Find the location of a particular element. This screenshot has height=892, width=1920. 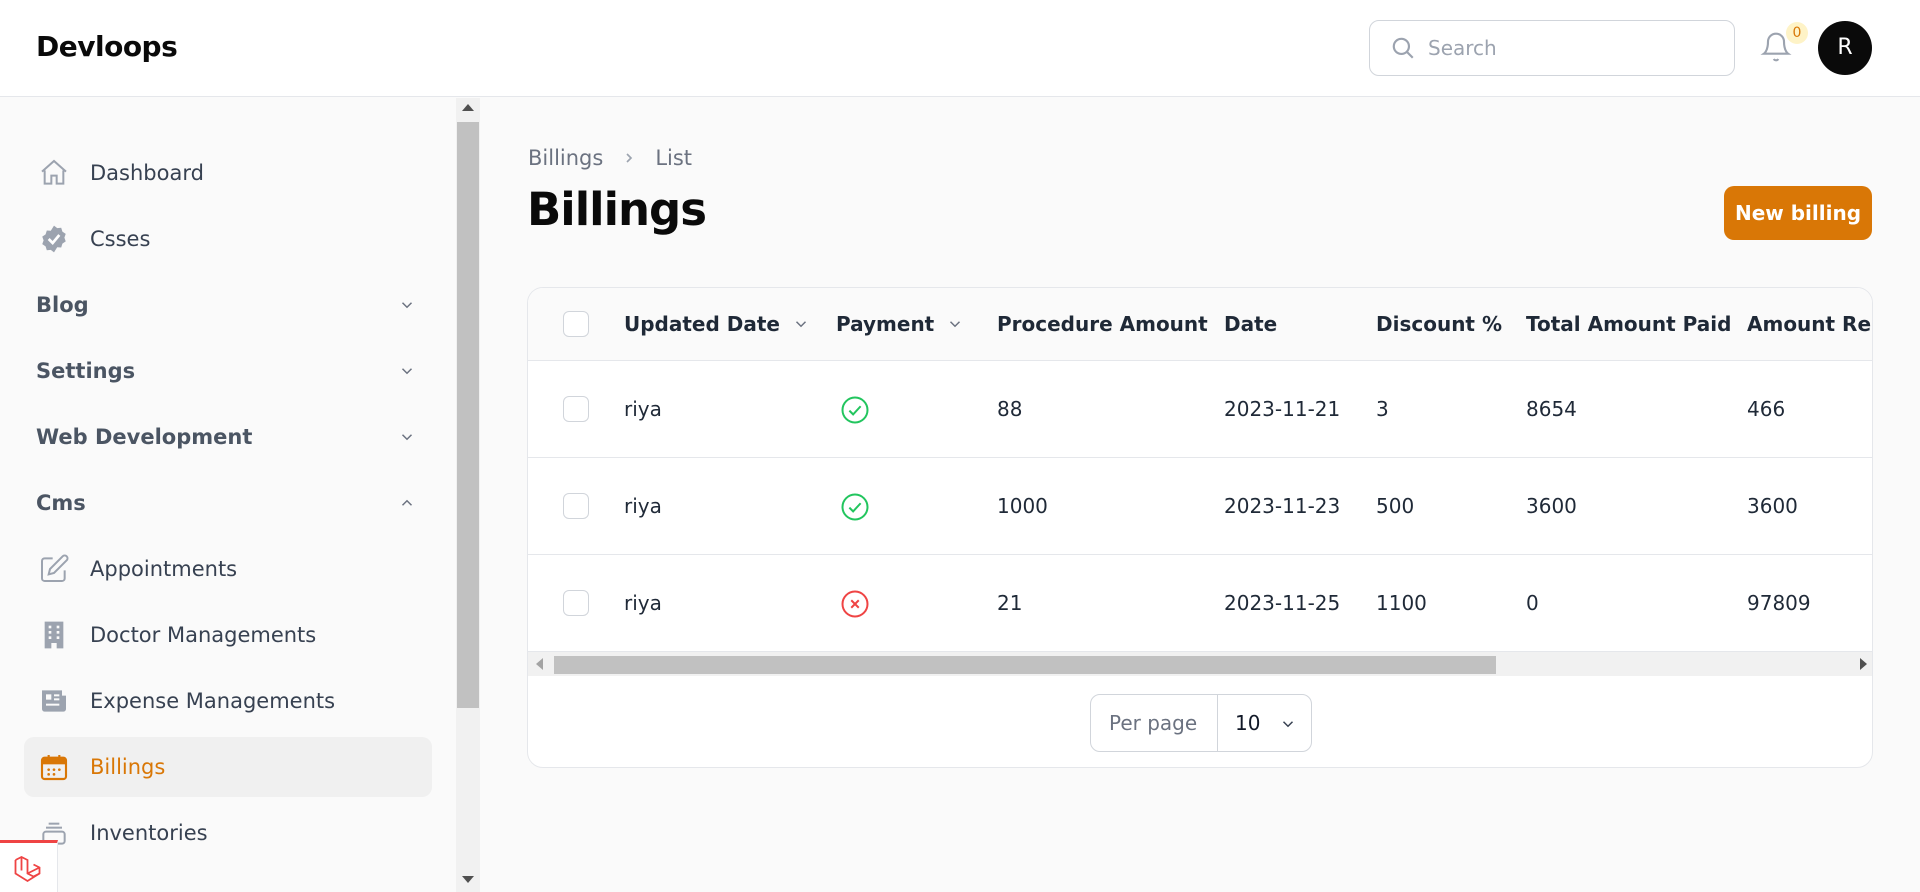

scroll-up-arrow-icon is located at coordinates (468, 107).